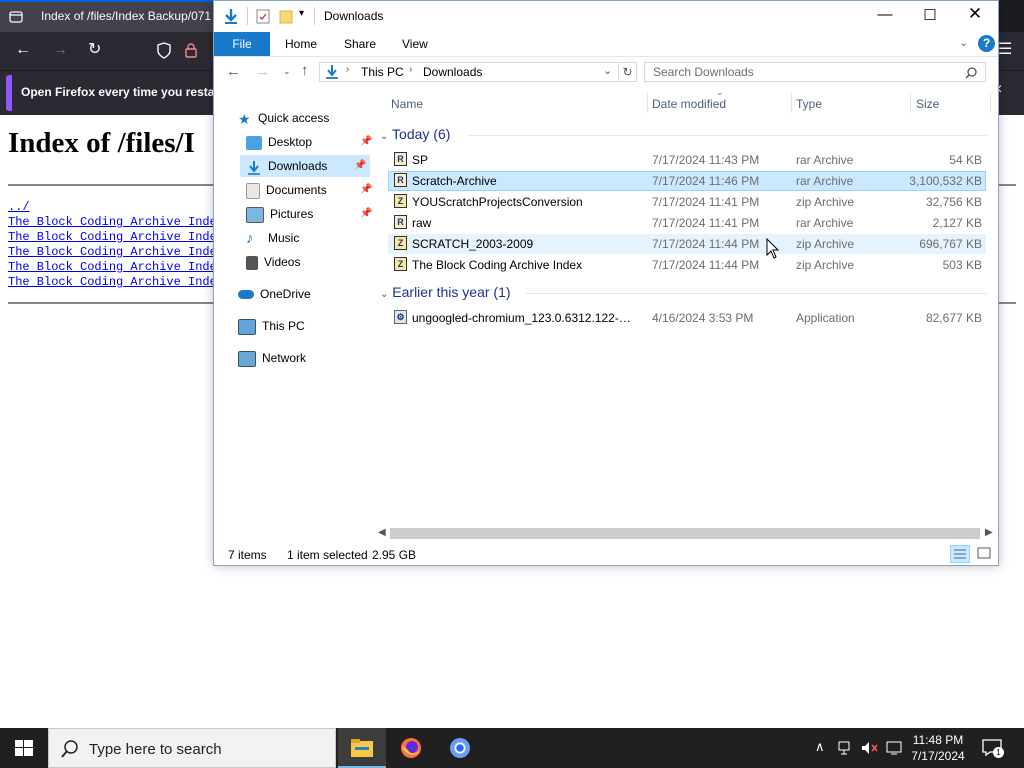  Describe the element at coordinates (263, 16) in the screenshot. I see `properties-icon` at that location.